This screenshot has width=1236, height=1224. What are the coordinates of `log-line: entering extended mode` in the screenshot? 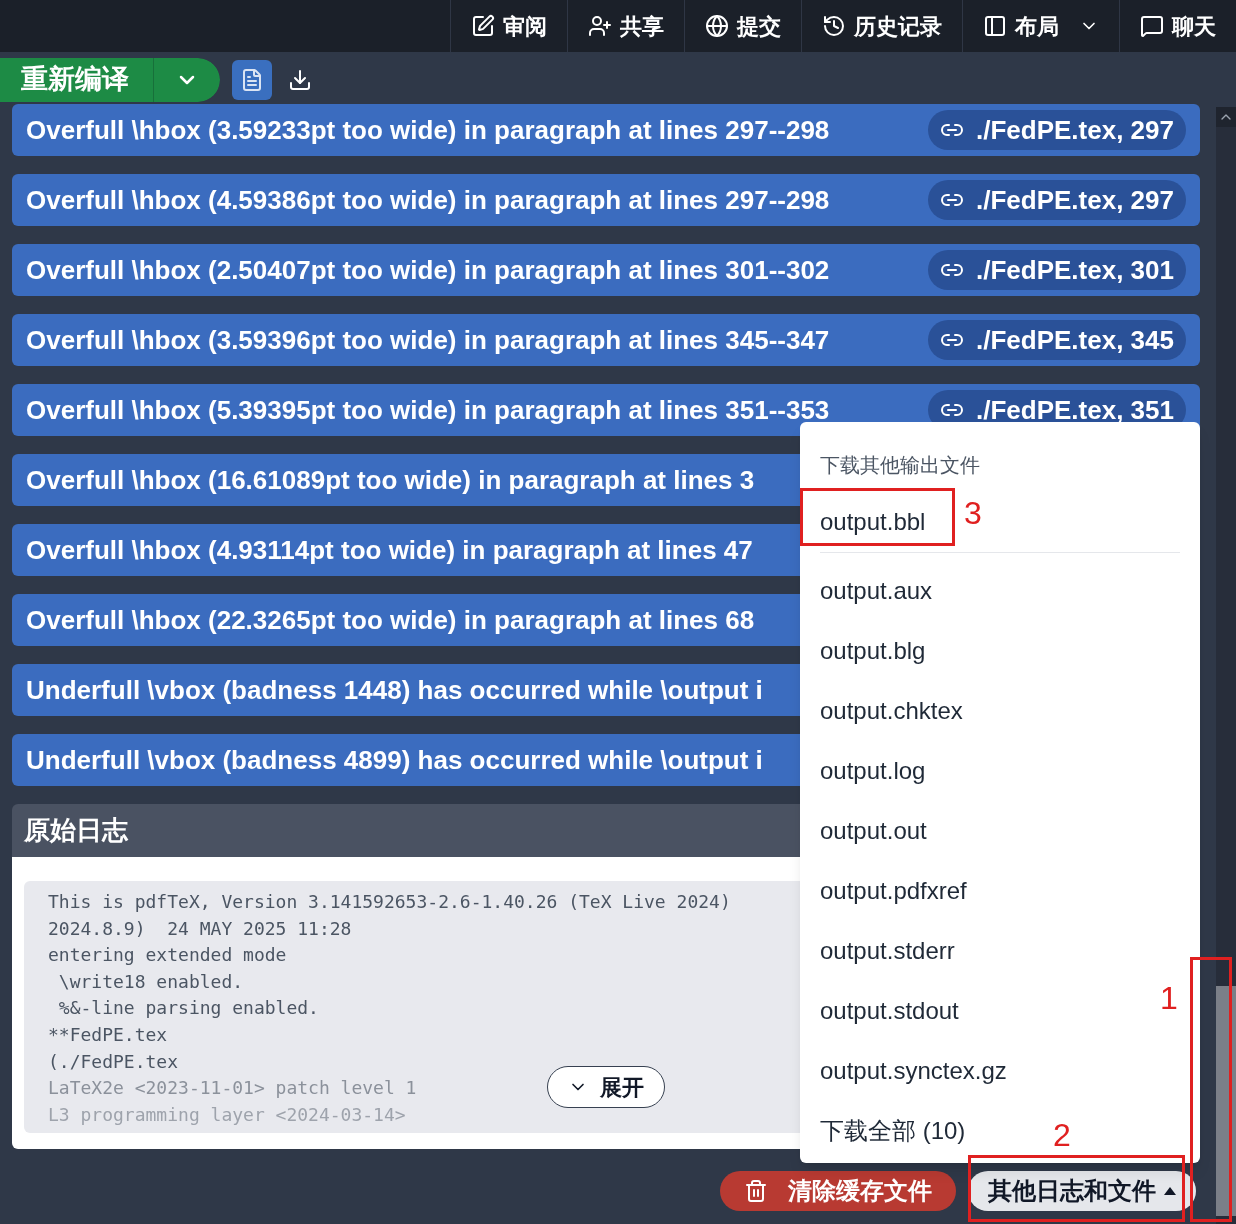 It's located at (167, 955).